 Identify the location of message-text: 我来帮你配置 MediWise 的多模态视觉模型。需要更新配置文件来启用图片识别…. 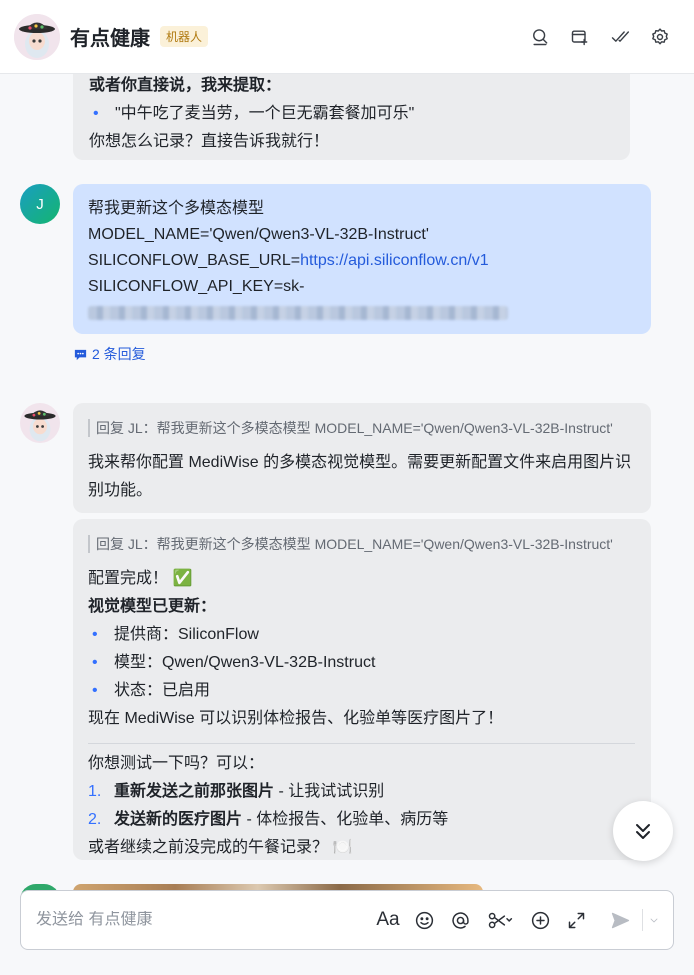
(360, 476).